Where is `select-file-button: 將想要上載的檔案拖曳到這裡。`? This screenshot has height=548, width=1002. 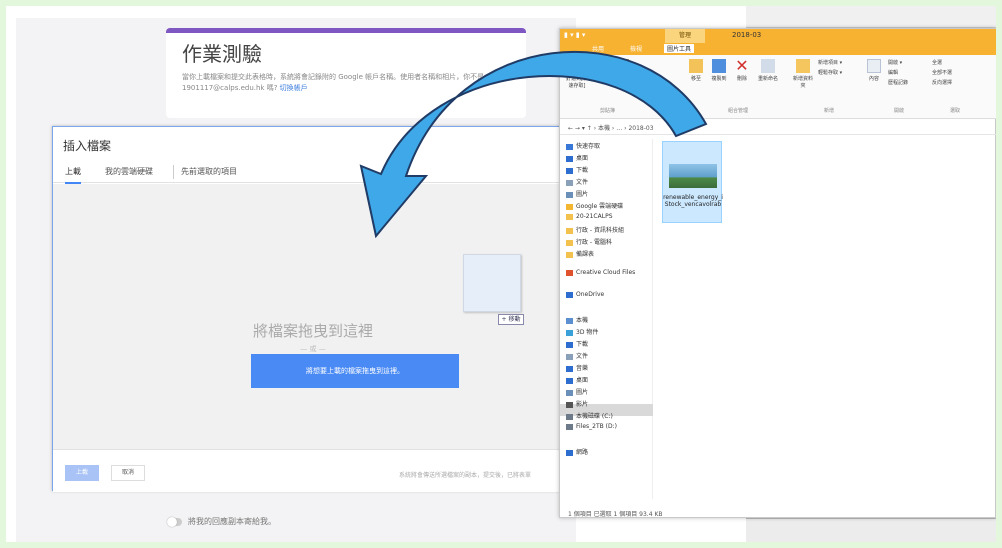 select-file-button: 將想要上載的檔案拖曳到這裡。 is located at coordinates (355, 371).